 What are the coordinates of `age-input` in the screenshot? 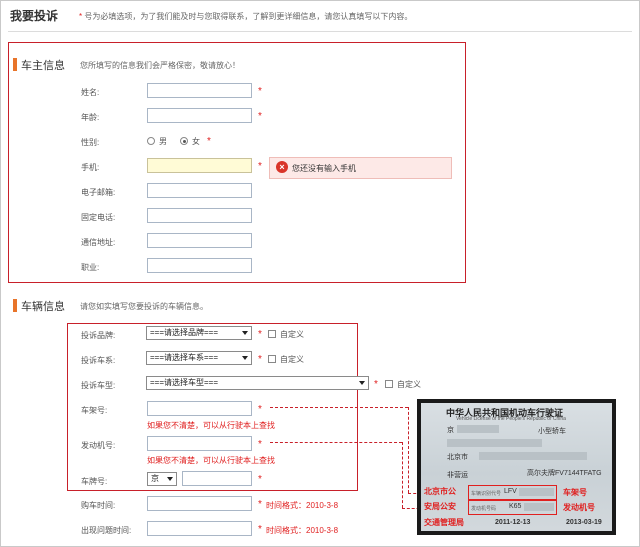 It's located at (199, 115).